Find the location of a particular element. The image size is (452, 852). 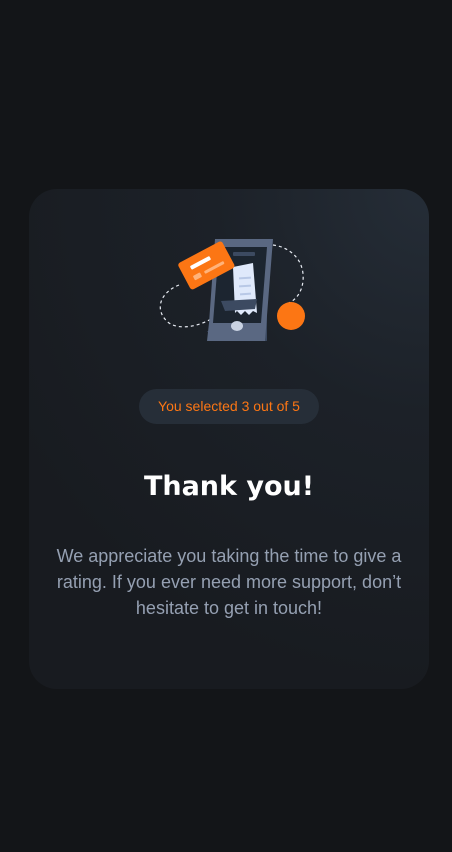

payment-phone-illustration is located at coordinates (230, 289).